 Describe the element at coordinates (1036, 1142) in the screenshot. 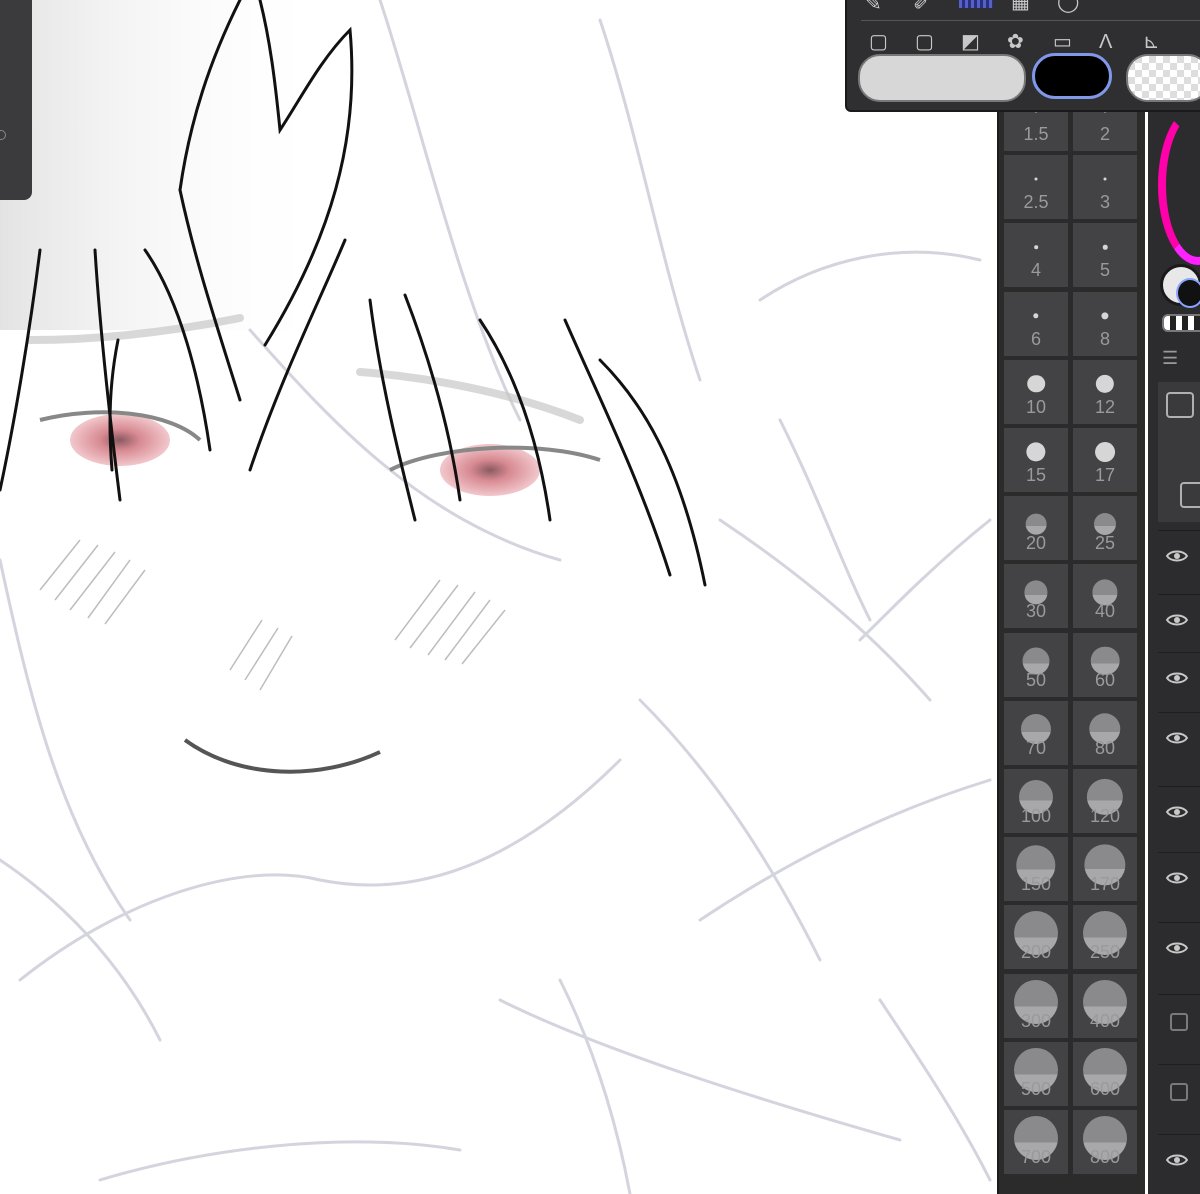

I see `brush-size-700: 700` at that location.